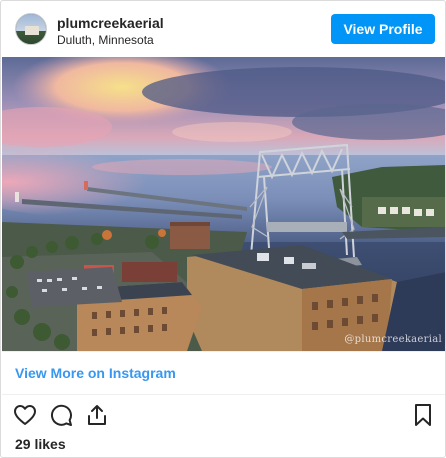  I want to click on avatar, so click(31, 29).